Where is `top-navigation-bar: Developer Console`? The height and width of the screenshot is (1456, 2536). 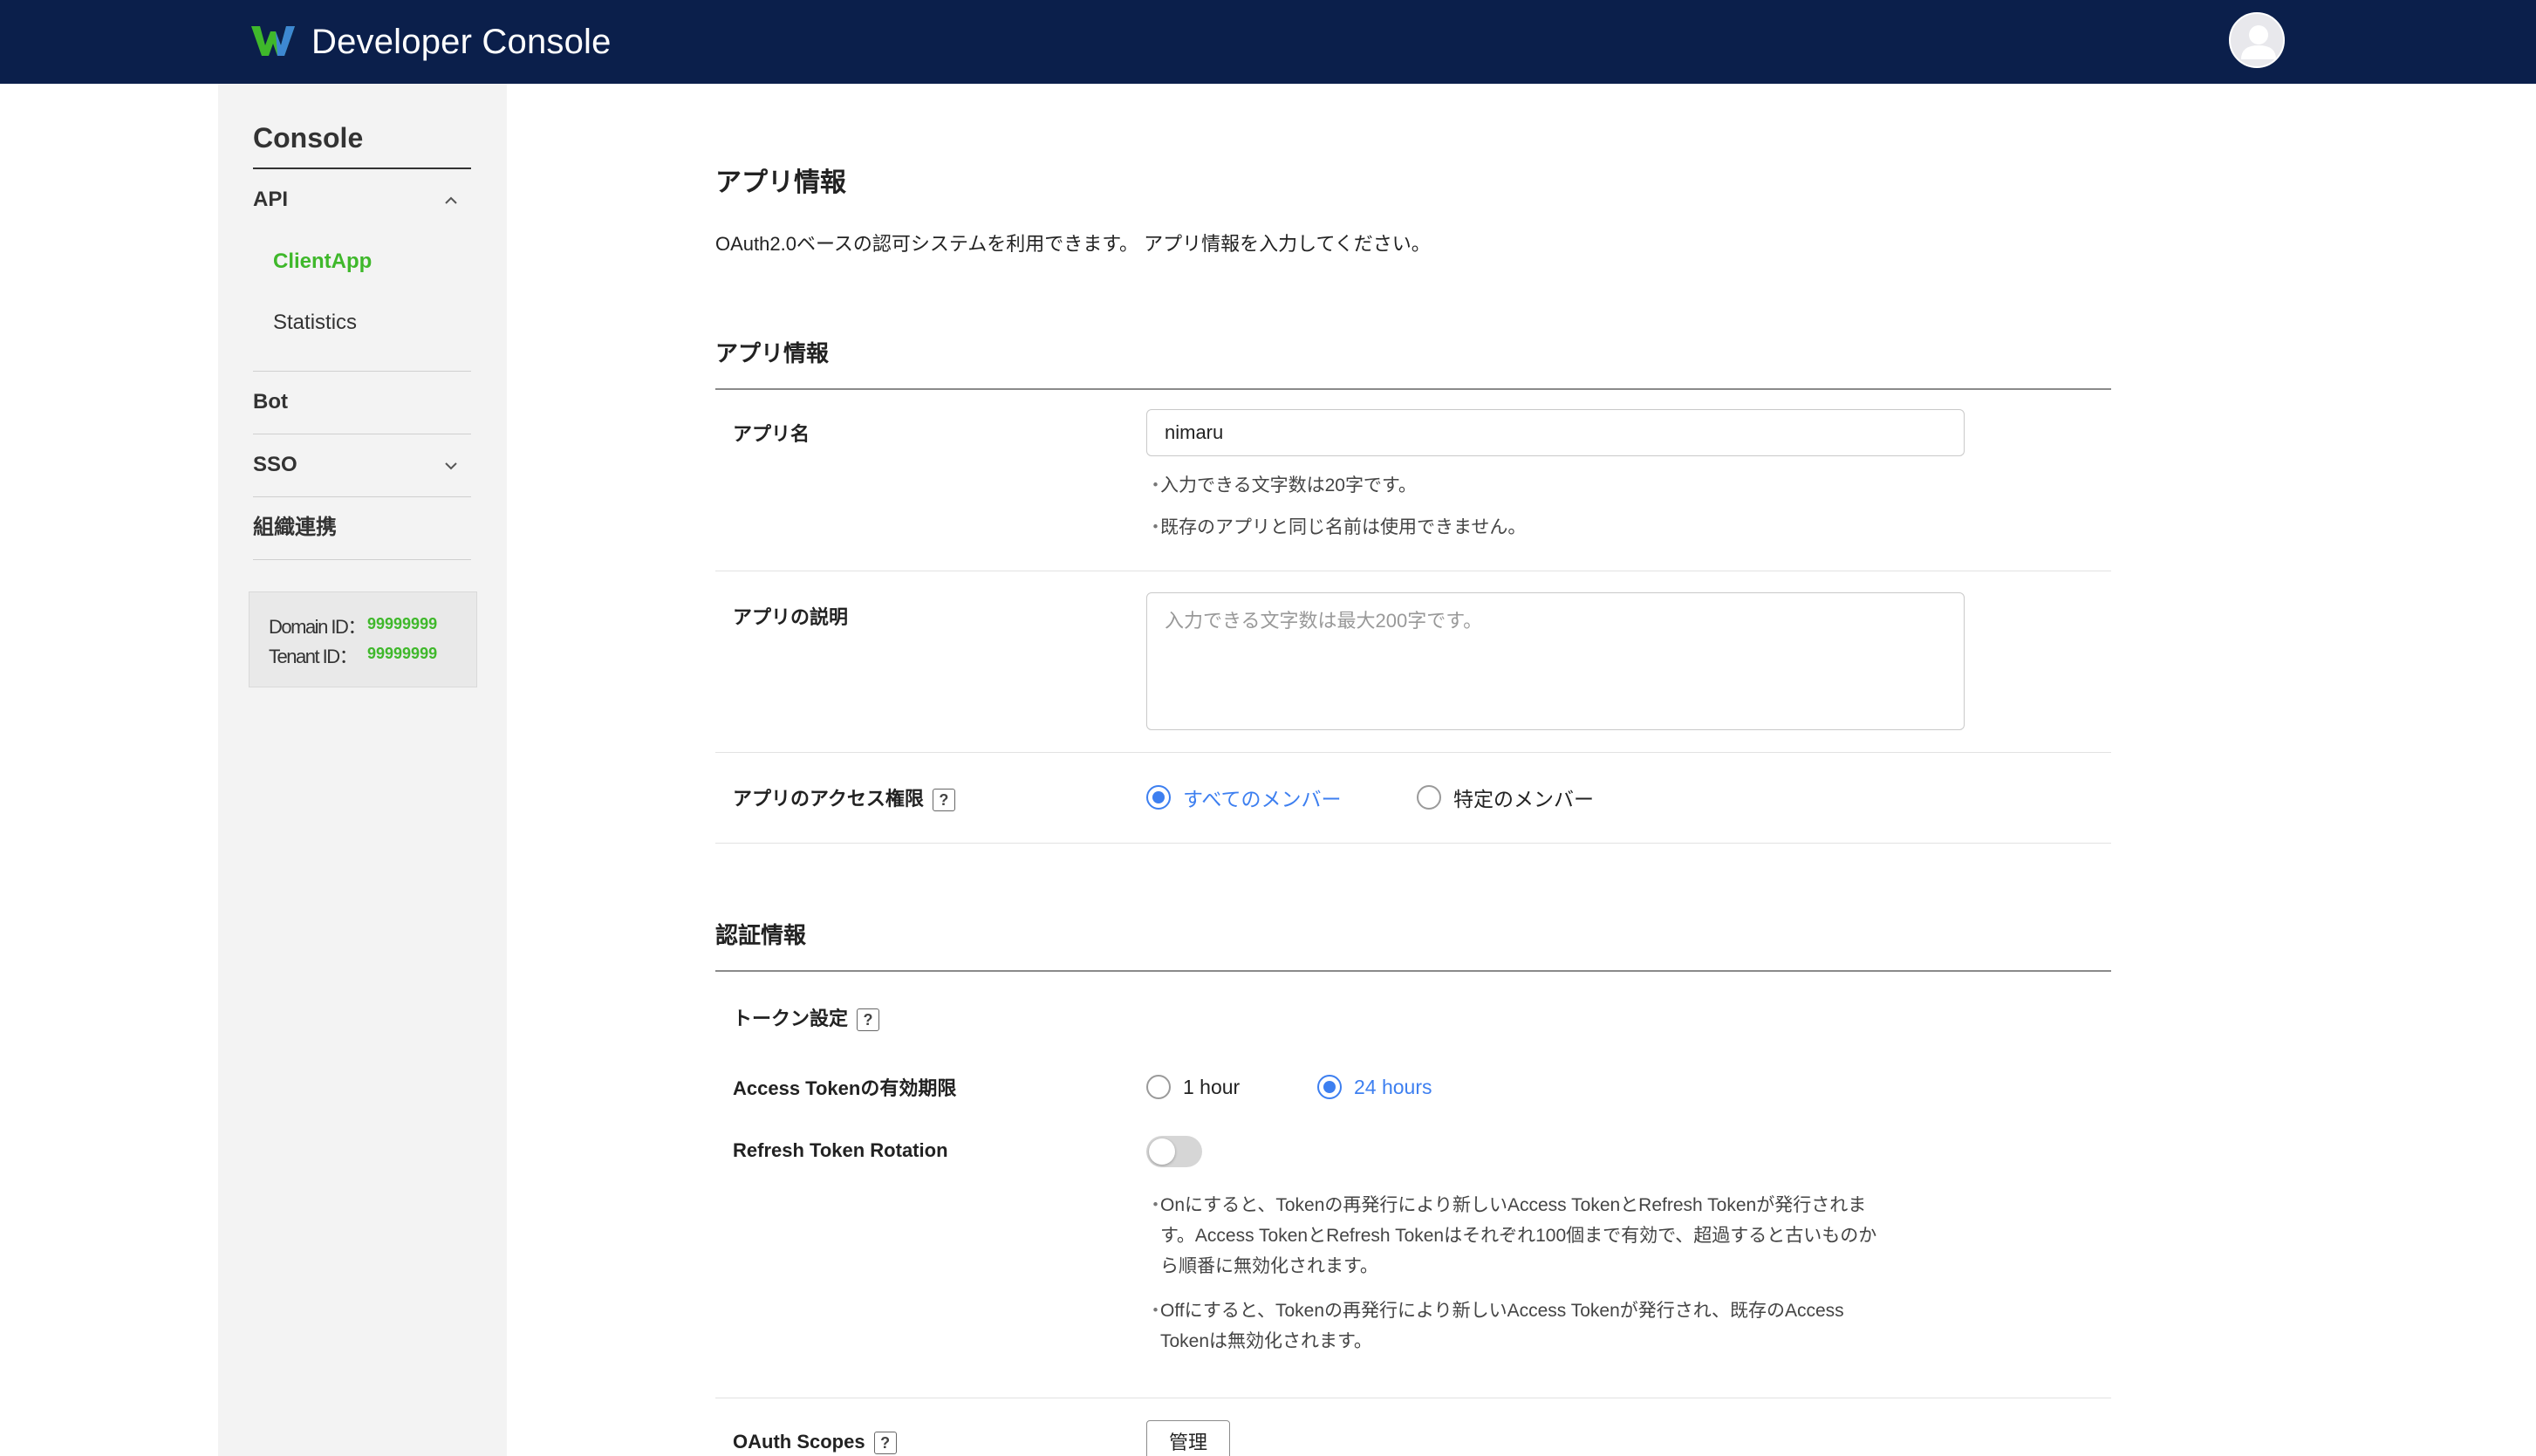 top-navigation-bar: Developer Console is located at coordinates (1268, 42).